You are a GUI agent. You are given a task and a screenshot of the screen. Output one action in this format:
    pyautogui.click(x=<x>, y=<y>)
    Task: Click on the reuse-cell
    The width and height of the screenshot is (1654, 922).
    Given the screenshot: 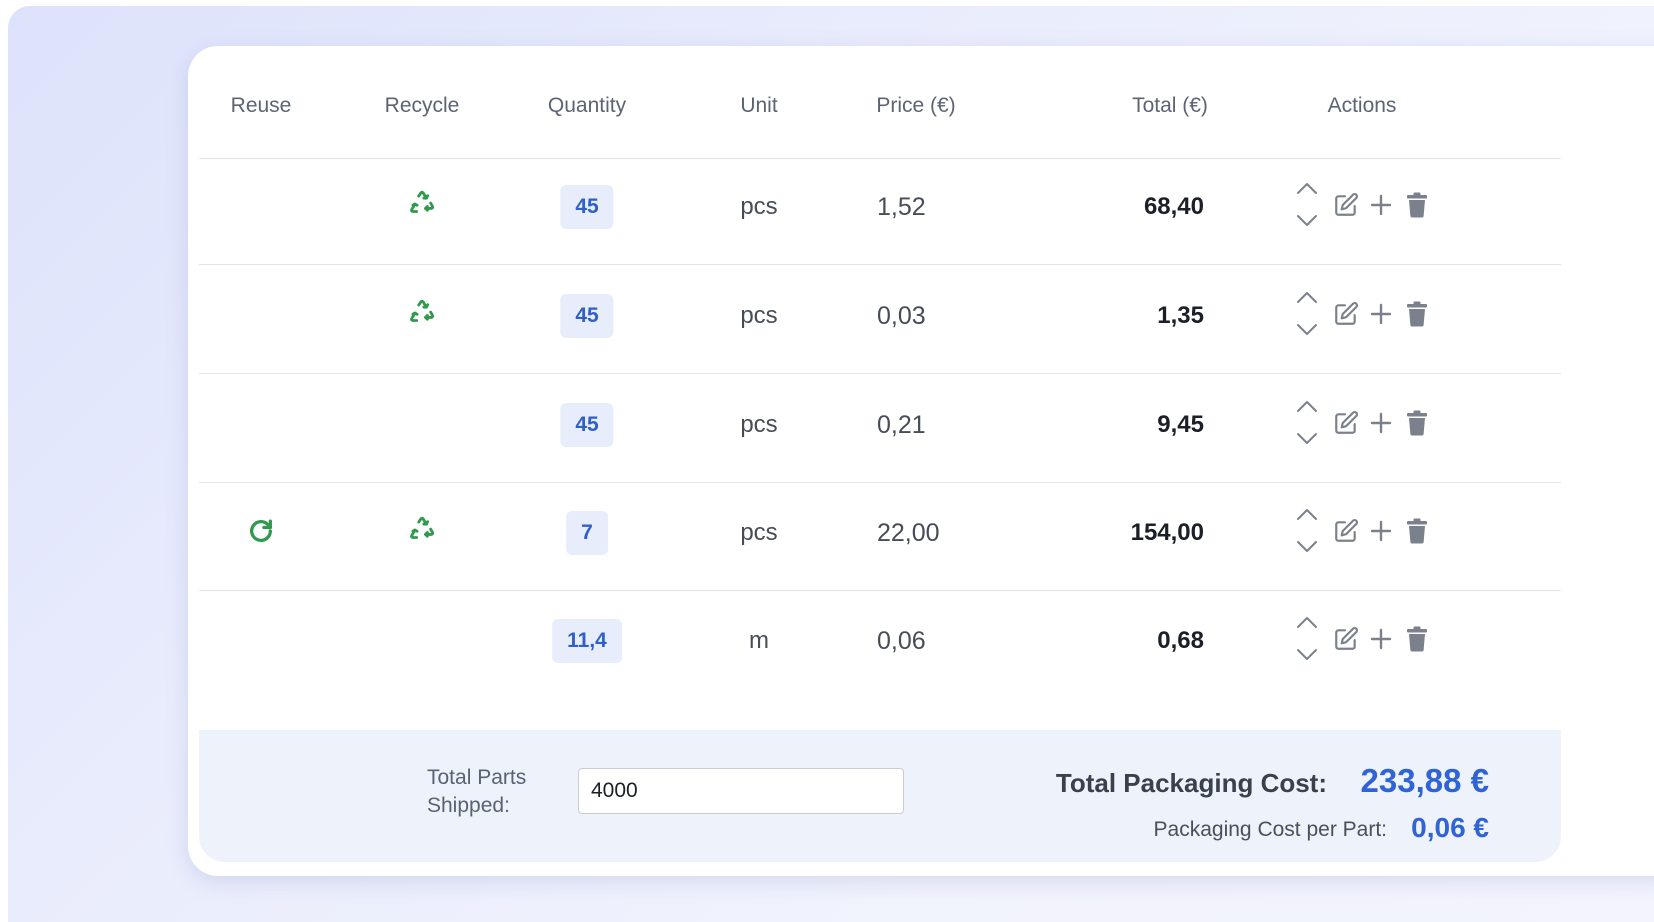 What is the action you would take?
    pyautogui.click(x=261, y=533)
    